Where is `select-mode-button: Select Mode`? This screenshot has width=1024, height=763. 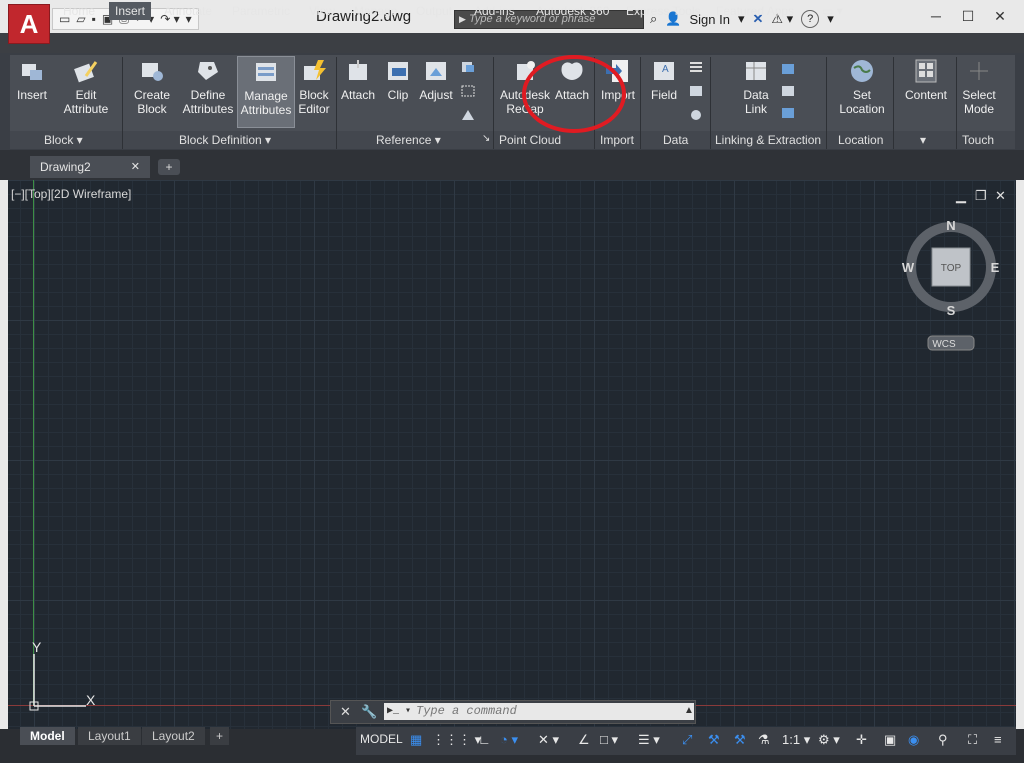
select-mode-button: Select Mode is located at coordinates (979, 87).